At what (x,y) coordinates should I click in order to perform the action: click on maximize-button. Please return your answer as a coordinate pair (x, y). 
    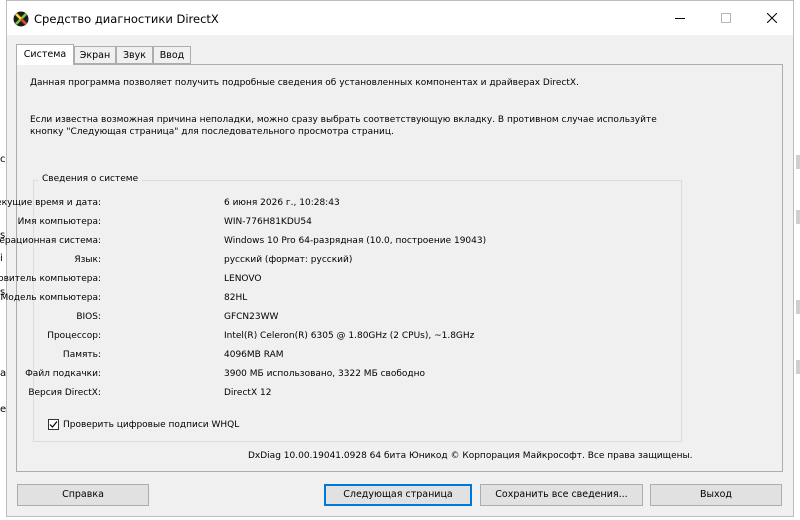
    Looking at the image, I should click on (726, 18).